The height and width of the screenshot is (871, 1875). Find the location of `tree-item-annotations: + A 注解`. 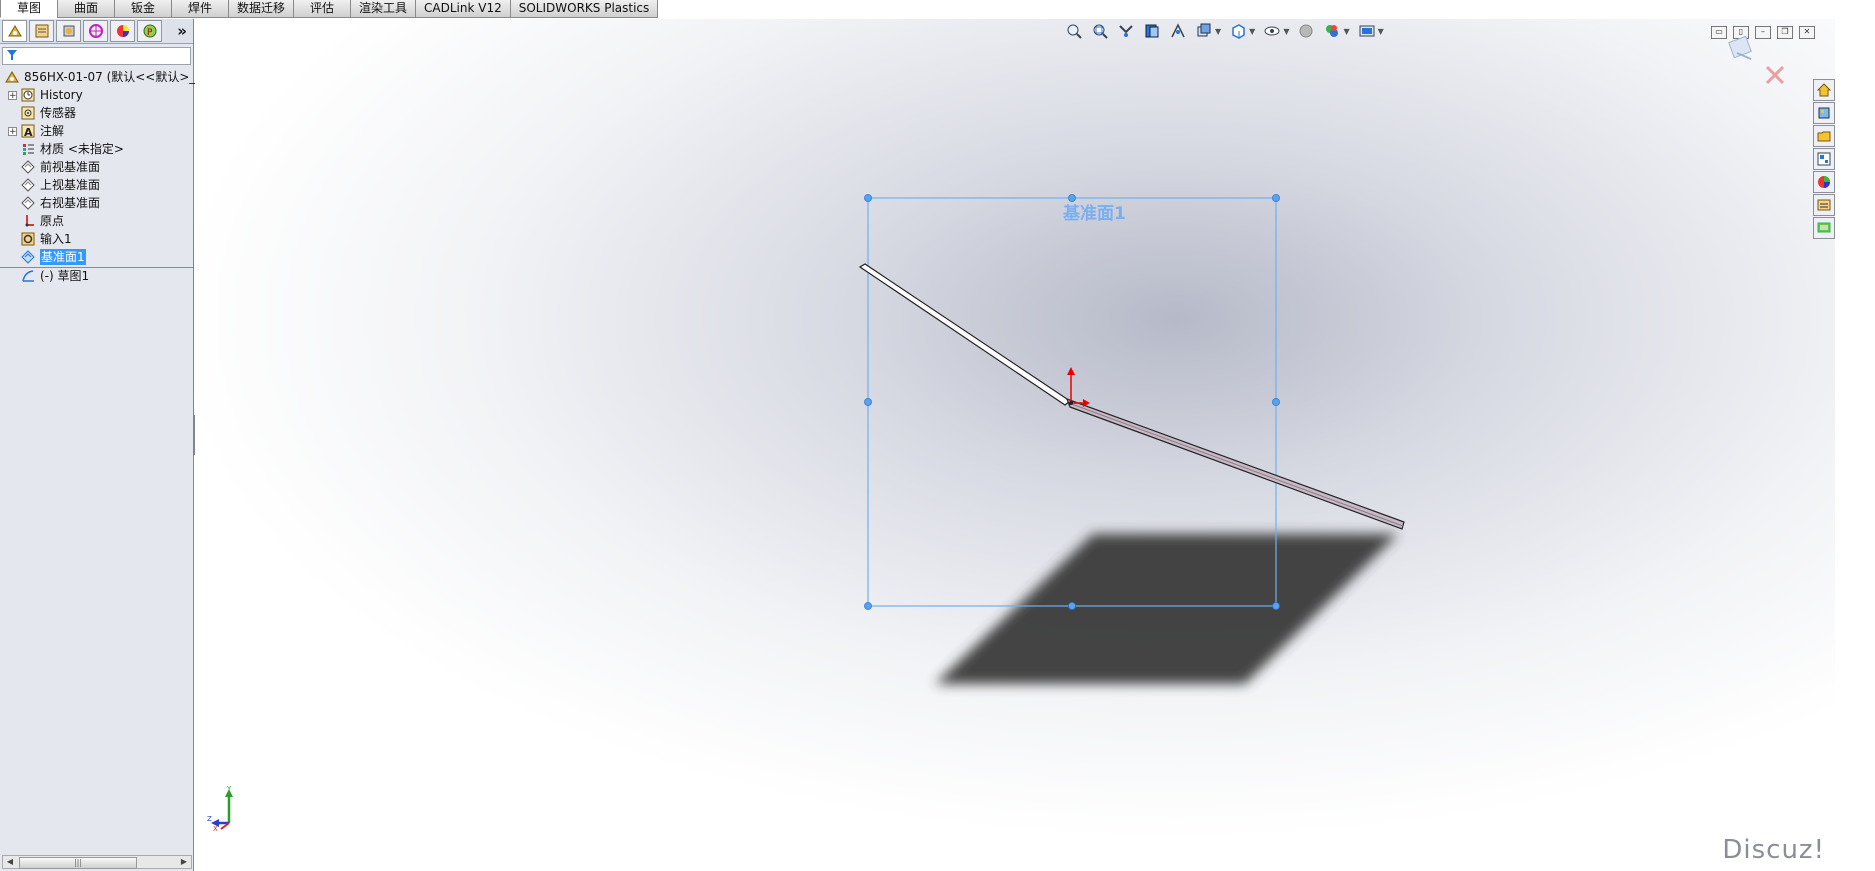

tree-item-annotations: + A 注解 is located at coordinates (36, 131).